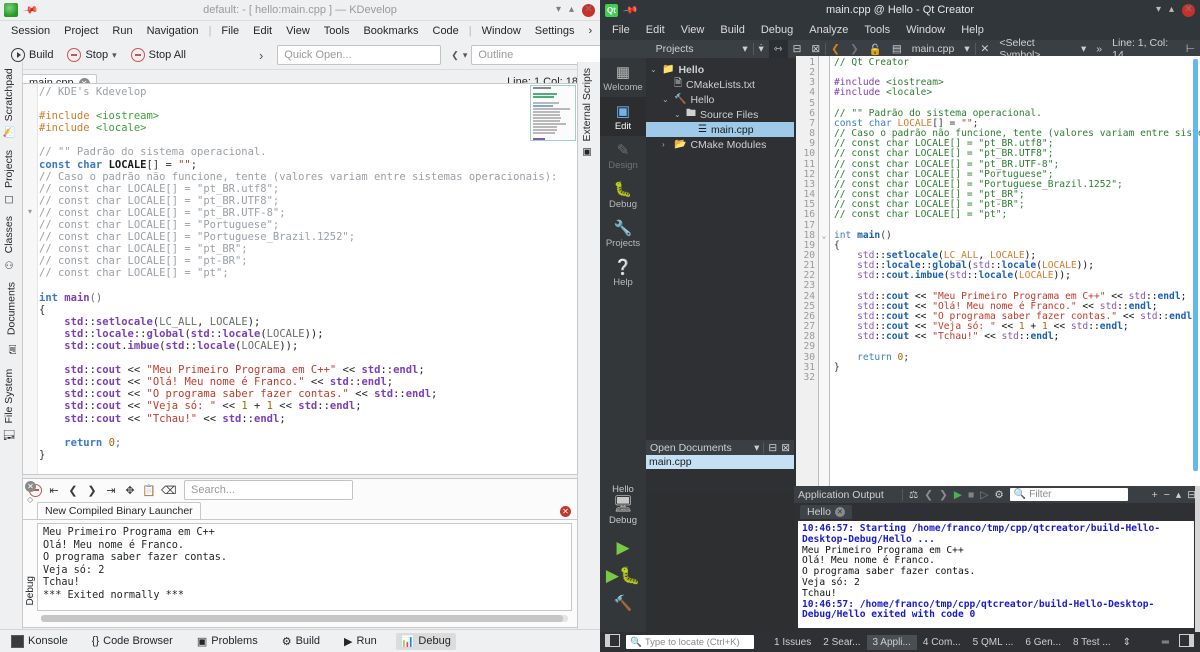  I want to click on menu-run: Run, so click(122, 31).